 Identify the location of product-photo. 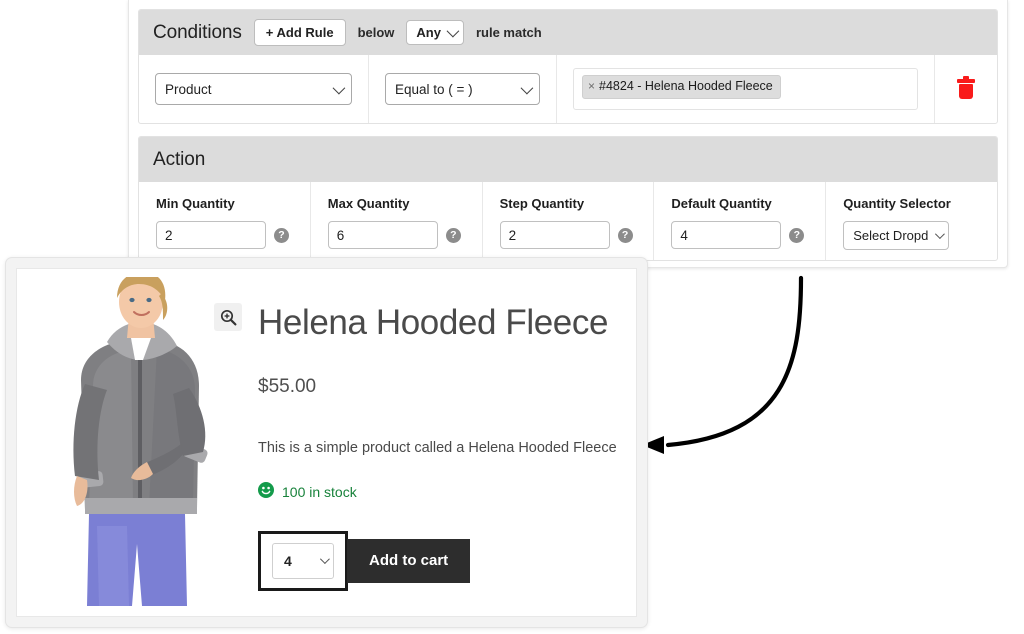
(136, 441).